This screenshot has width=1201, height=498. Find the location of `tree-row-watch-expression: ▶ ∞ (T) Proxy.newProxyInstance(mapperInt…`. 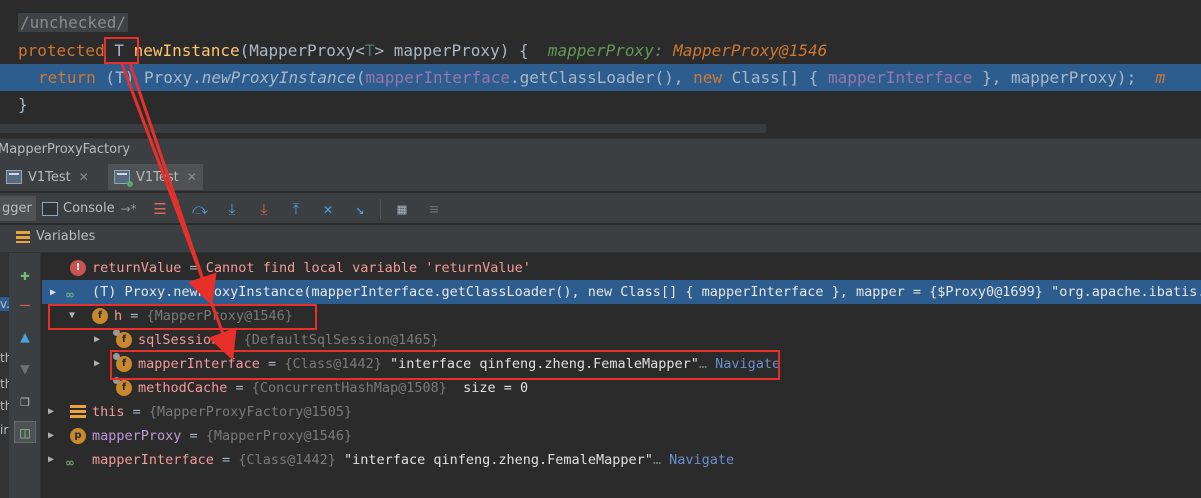

tree-row-watch-expression: ▶ ∞ (T) Proxy.newProxyInstance(mapperInt… is located at coordinates (621, 292).